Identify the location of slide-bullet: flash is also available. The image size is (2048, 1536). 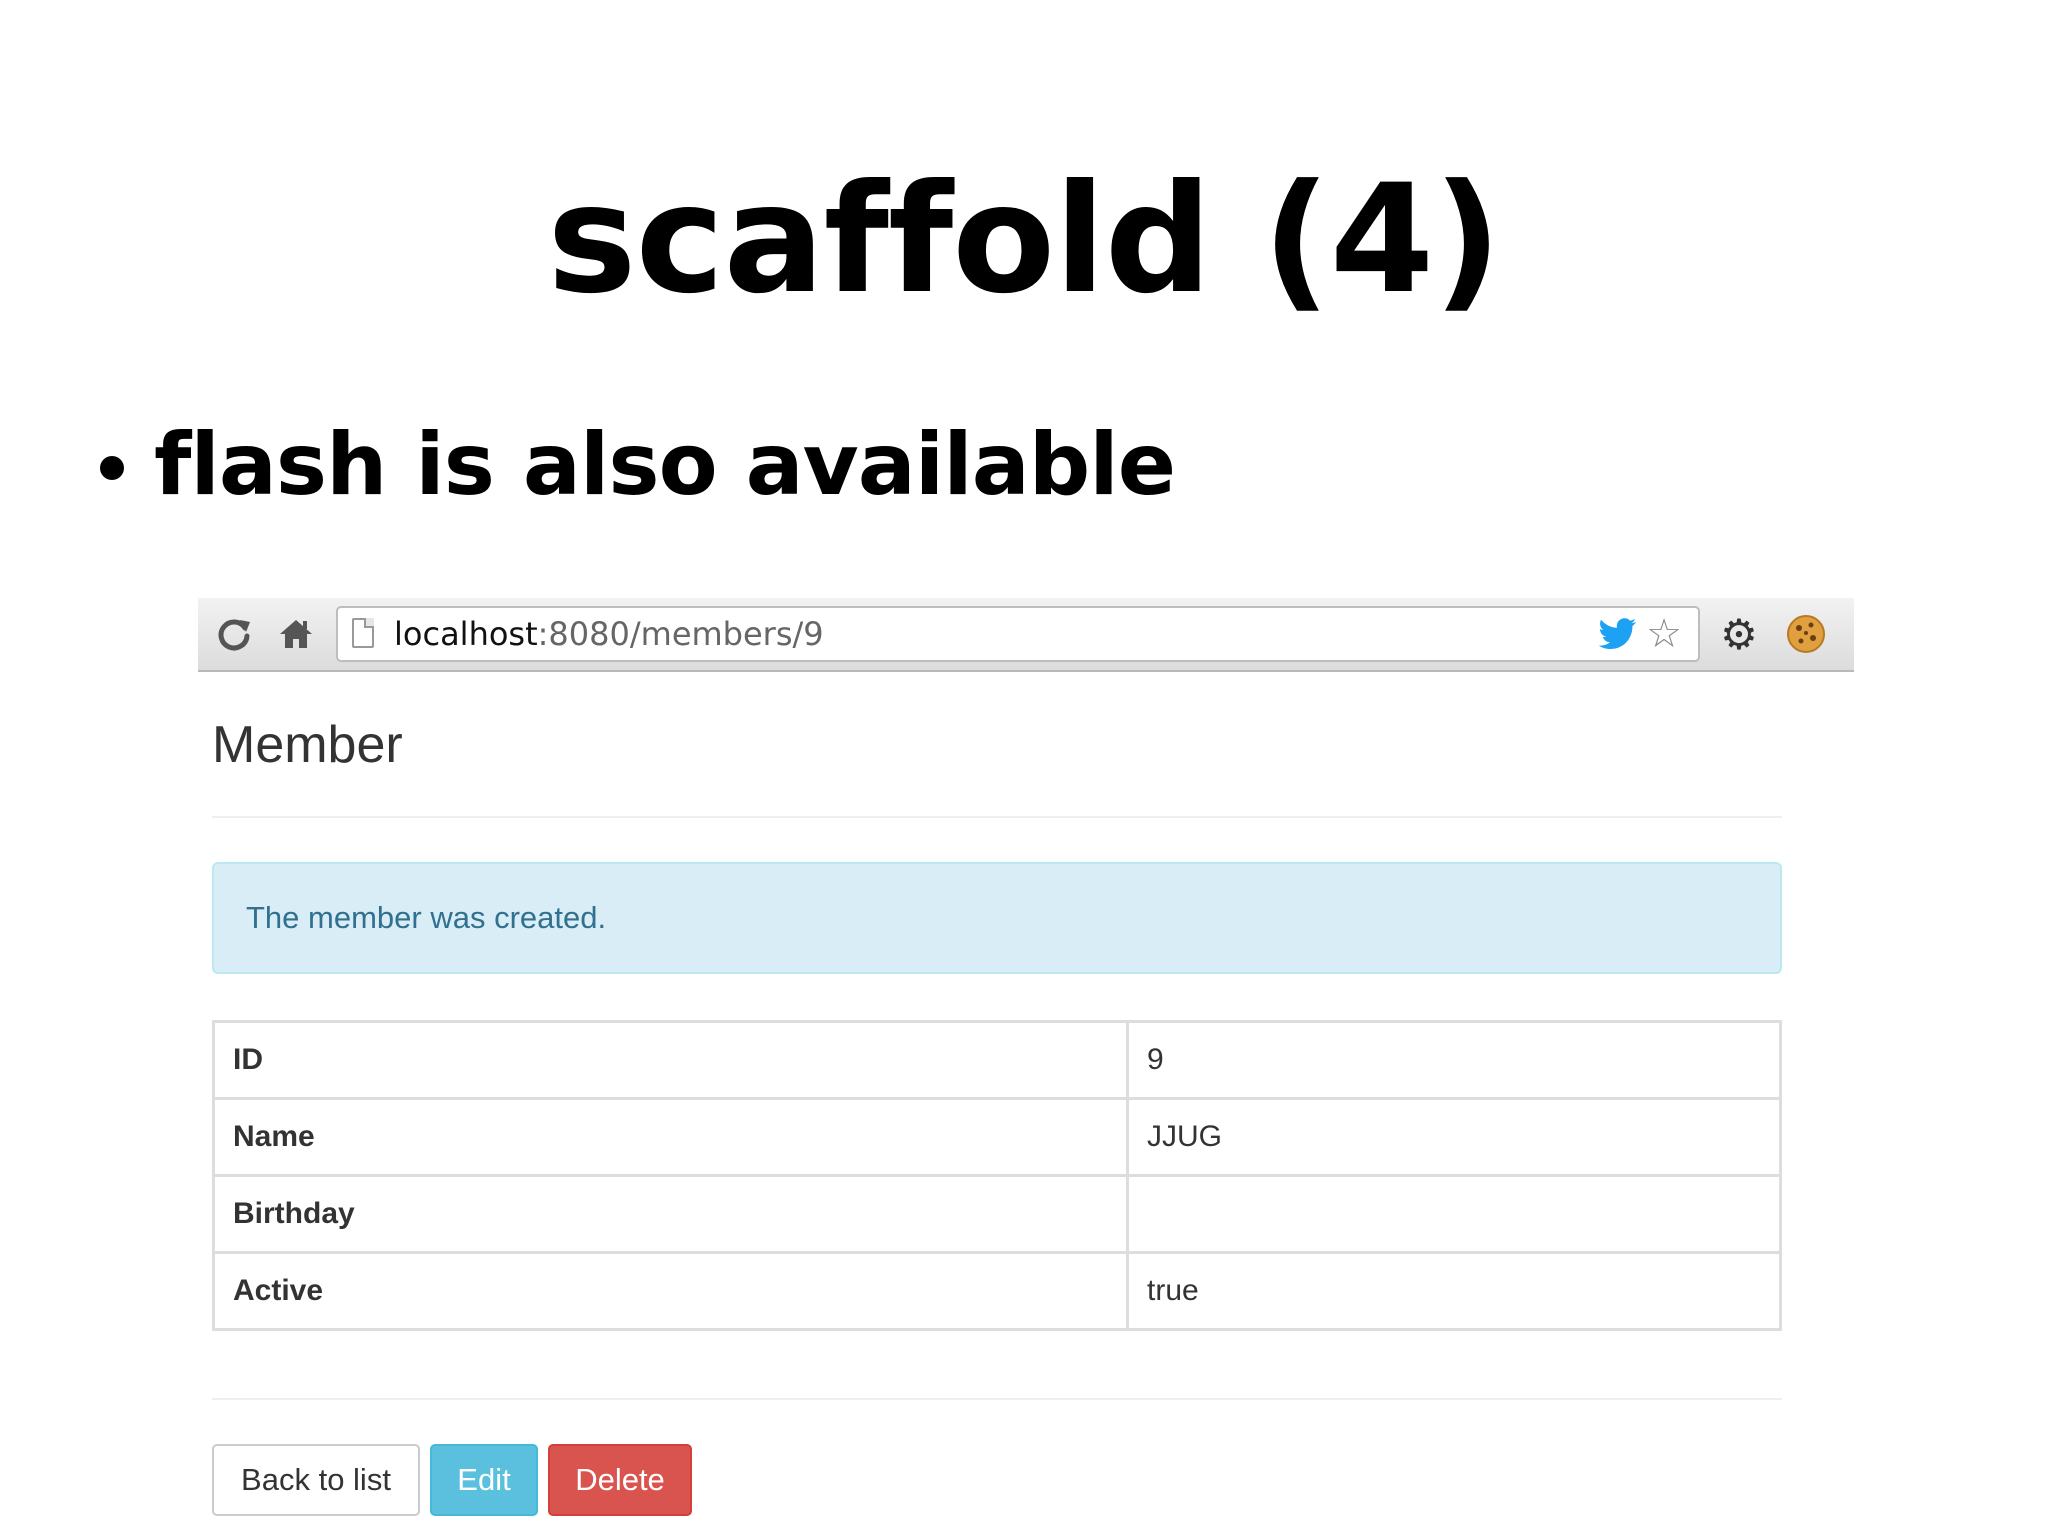
(638, 465).